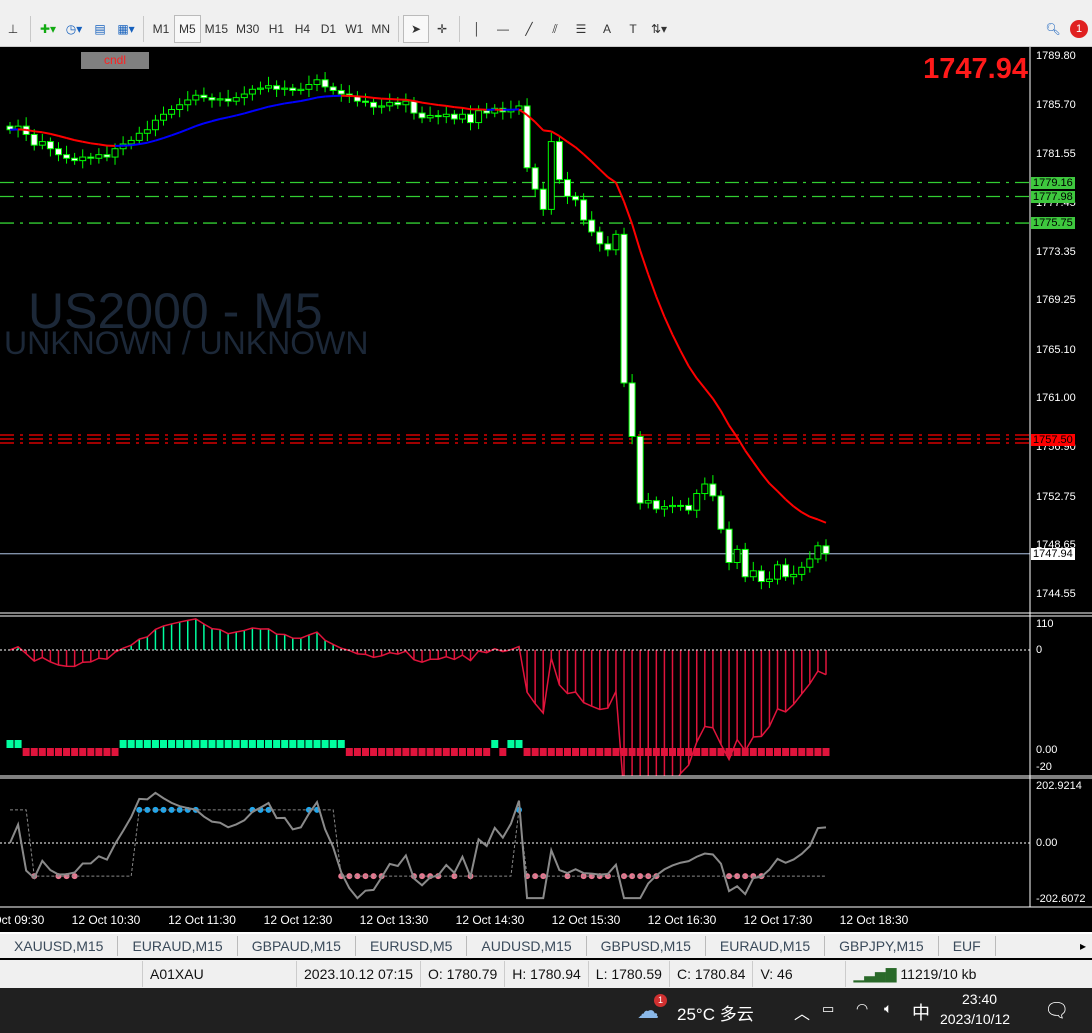 Image resolution: width=1092 pixels, height=1033 pixels. Describe the element at coordinates (802, 1012) in the screenshot. I see `chevron-up-icon: ︿` at that location.